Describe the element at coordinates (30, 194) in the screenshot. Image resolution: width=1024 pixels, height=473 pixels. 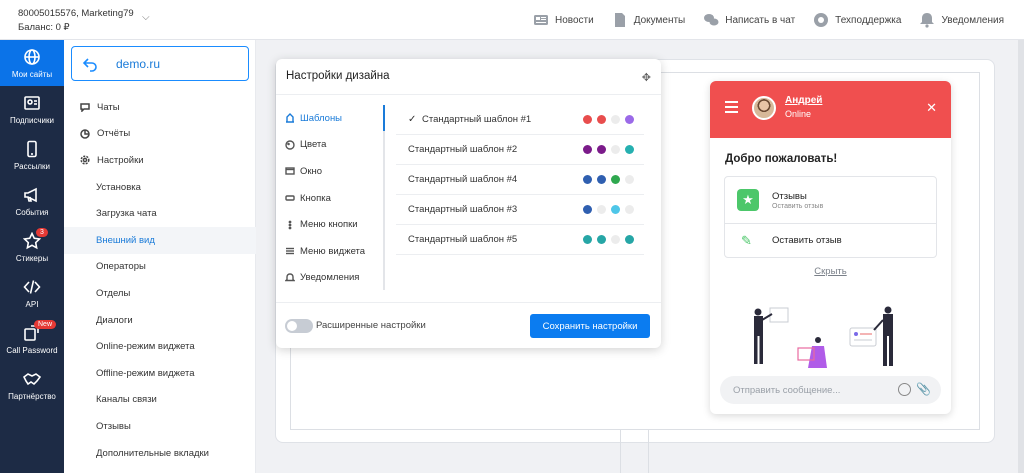
I see `megaphone-icon` at that location.